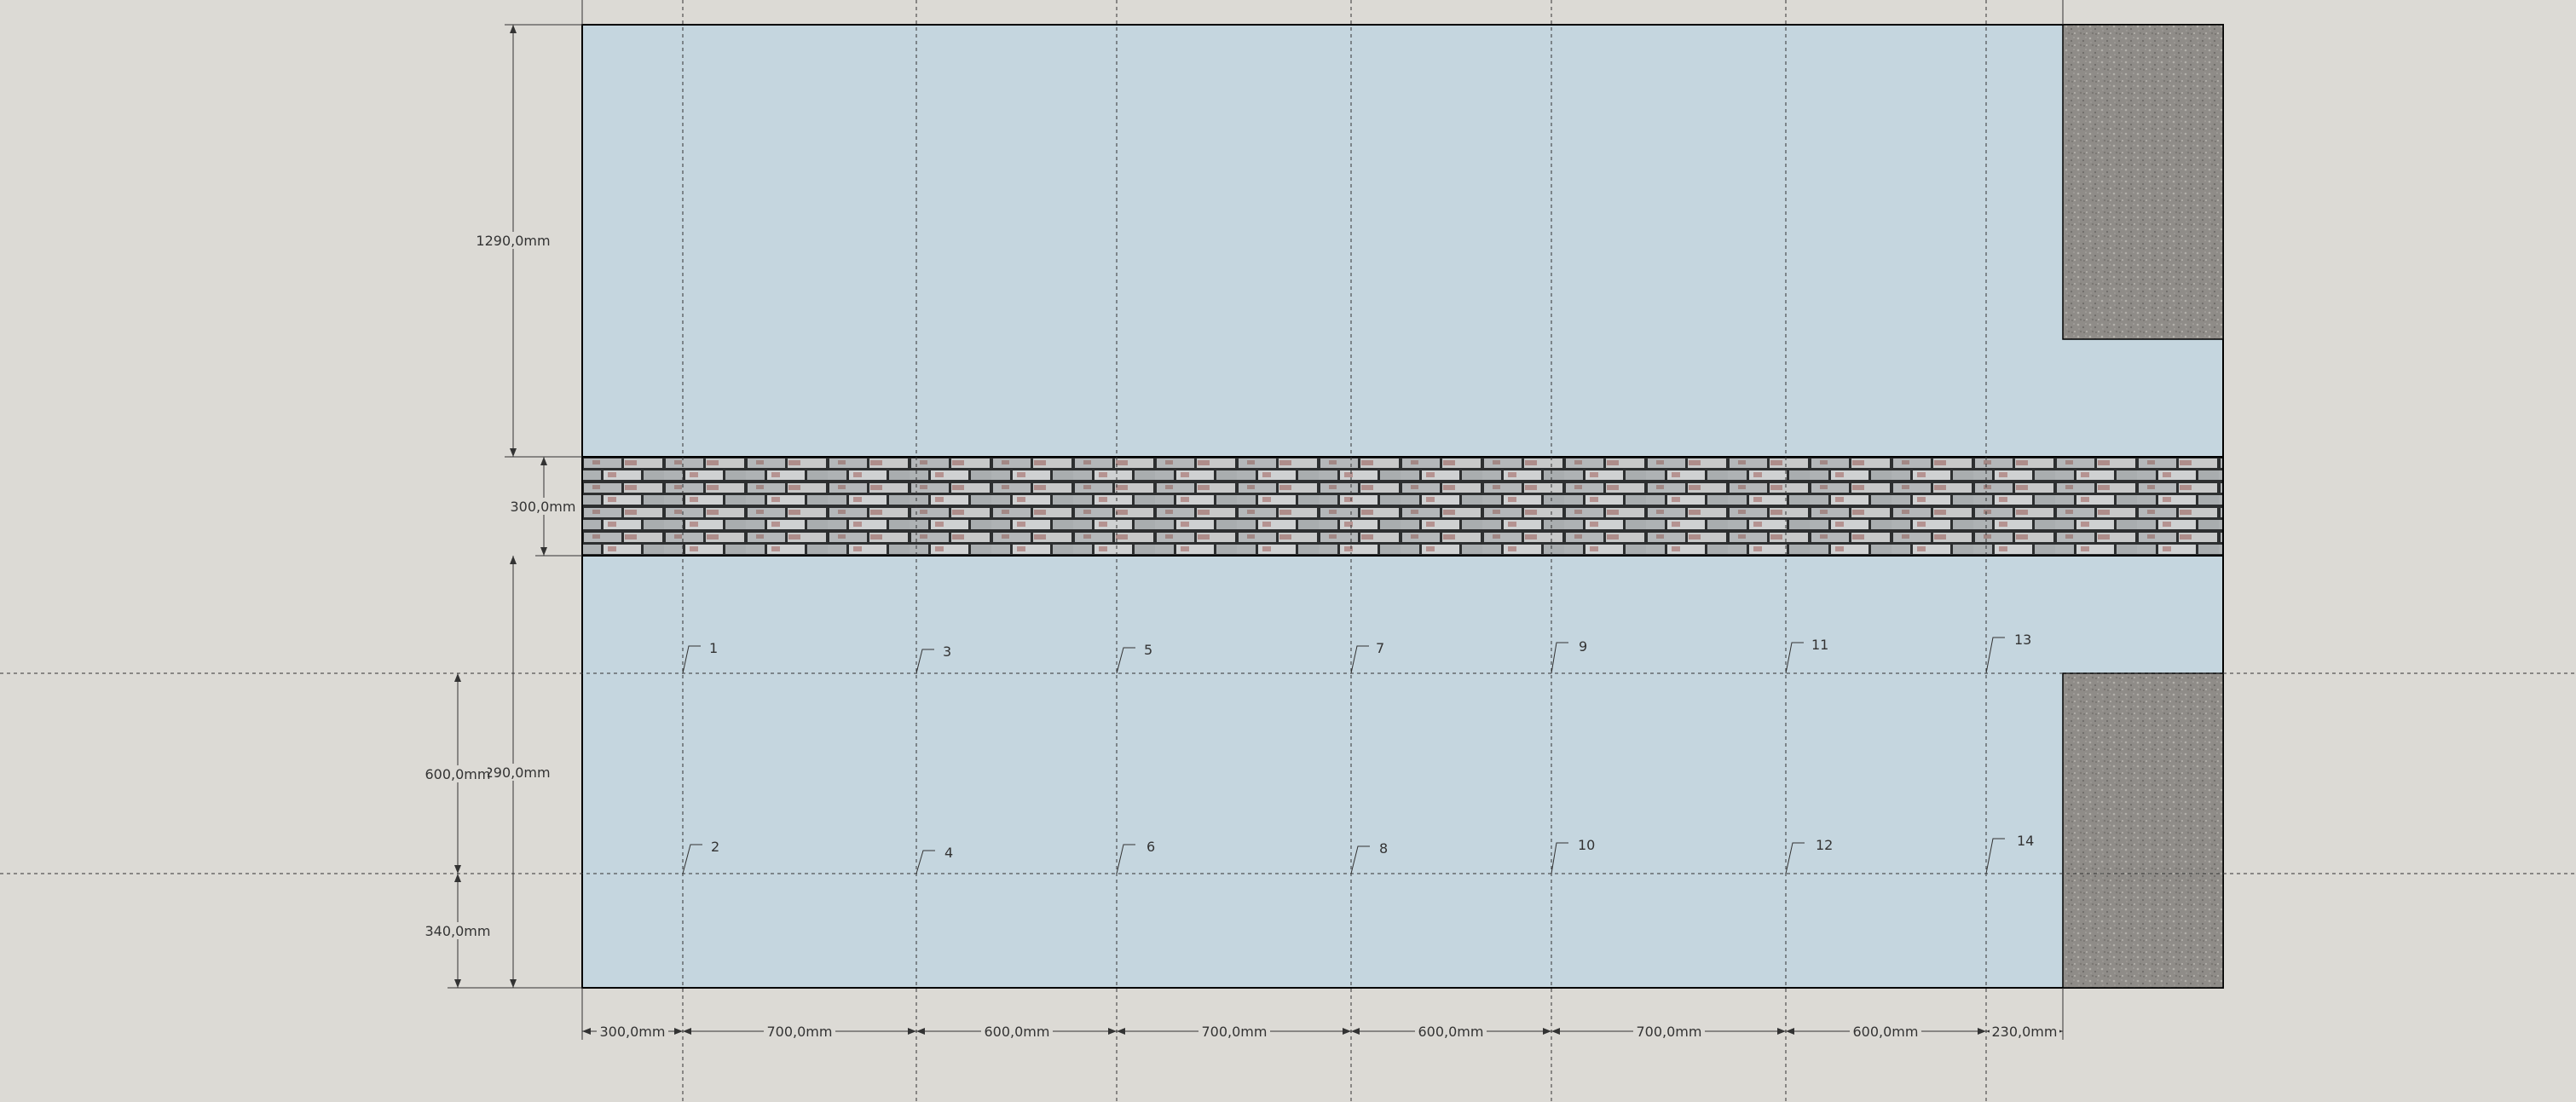  What do you see at coordinates (2143, 830) in the screenshot?
I see `gravel-block-bottom` at bounding box center [2143, 830].